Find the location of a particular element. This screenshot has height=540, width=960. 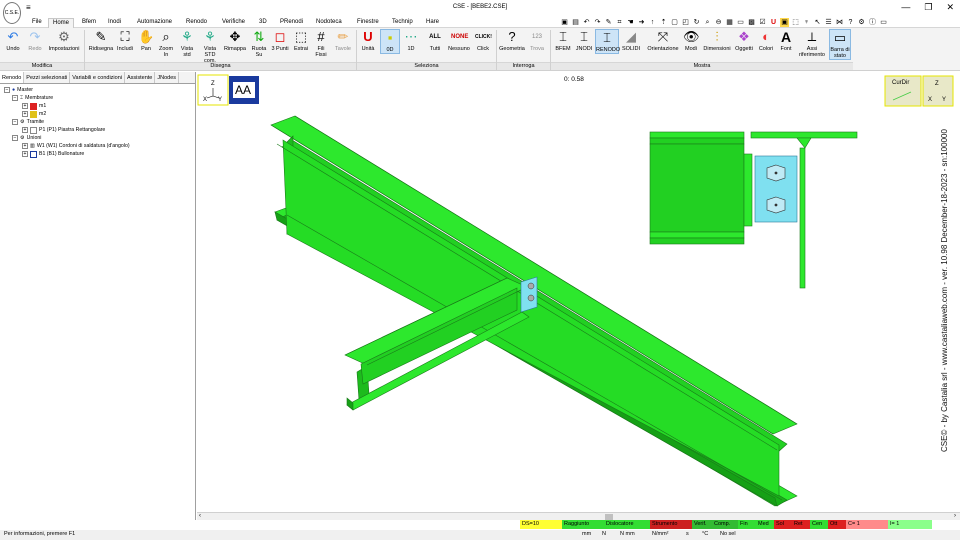

panel-tab-pezzi: Pezzi selezionati is located at coordinates (47, 77).